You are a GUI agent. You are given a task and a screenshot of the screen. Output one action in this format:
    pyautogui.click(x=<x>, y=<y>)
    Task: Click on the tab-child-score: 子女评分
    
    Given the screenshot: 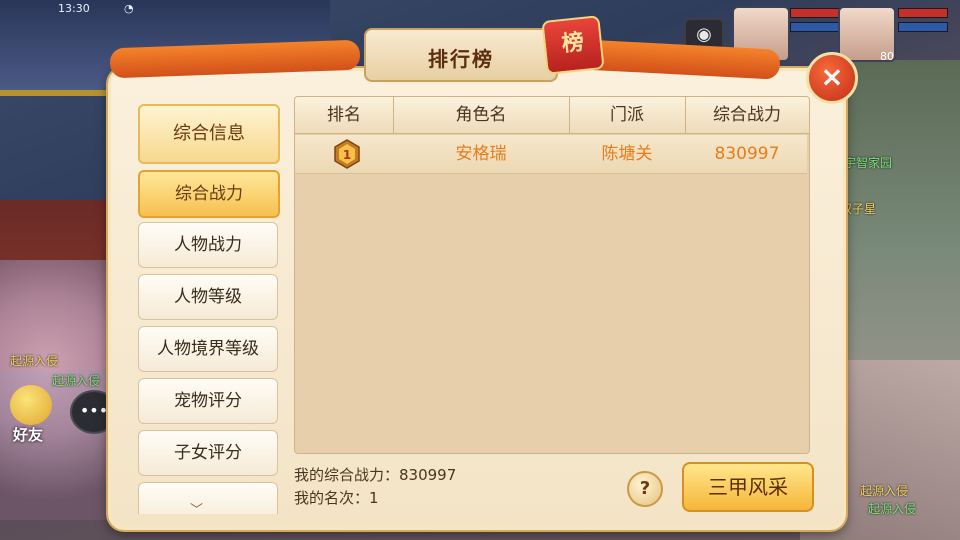 What is the action you would take?
    pyautogui.click(x=208, y=453)
    